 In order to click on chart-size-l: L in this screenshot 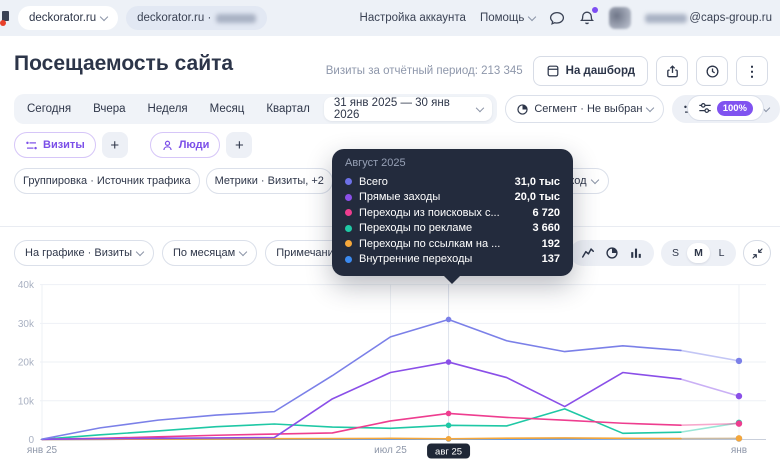, I will do `click(721, 253)`.